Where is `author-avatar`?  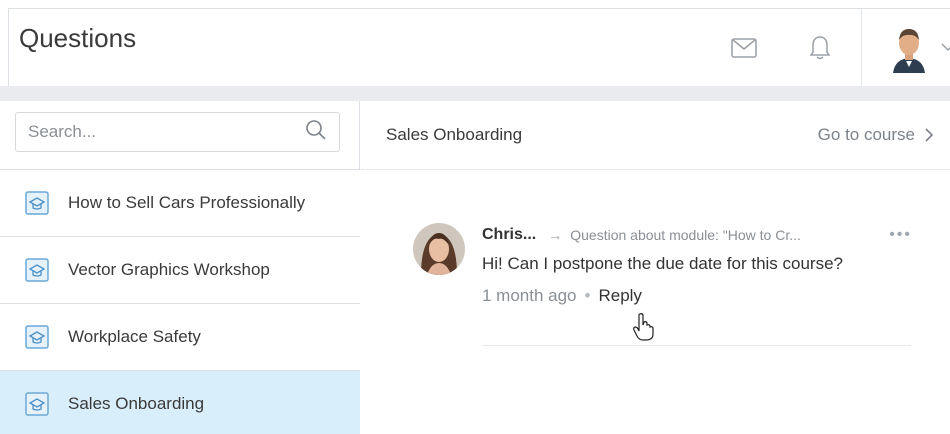 author-avatar is located at coordinates (439, 249).